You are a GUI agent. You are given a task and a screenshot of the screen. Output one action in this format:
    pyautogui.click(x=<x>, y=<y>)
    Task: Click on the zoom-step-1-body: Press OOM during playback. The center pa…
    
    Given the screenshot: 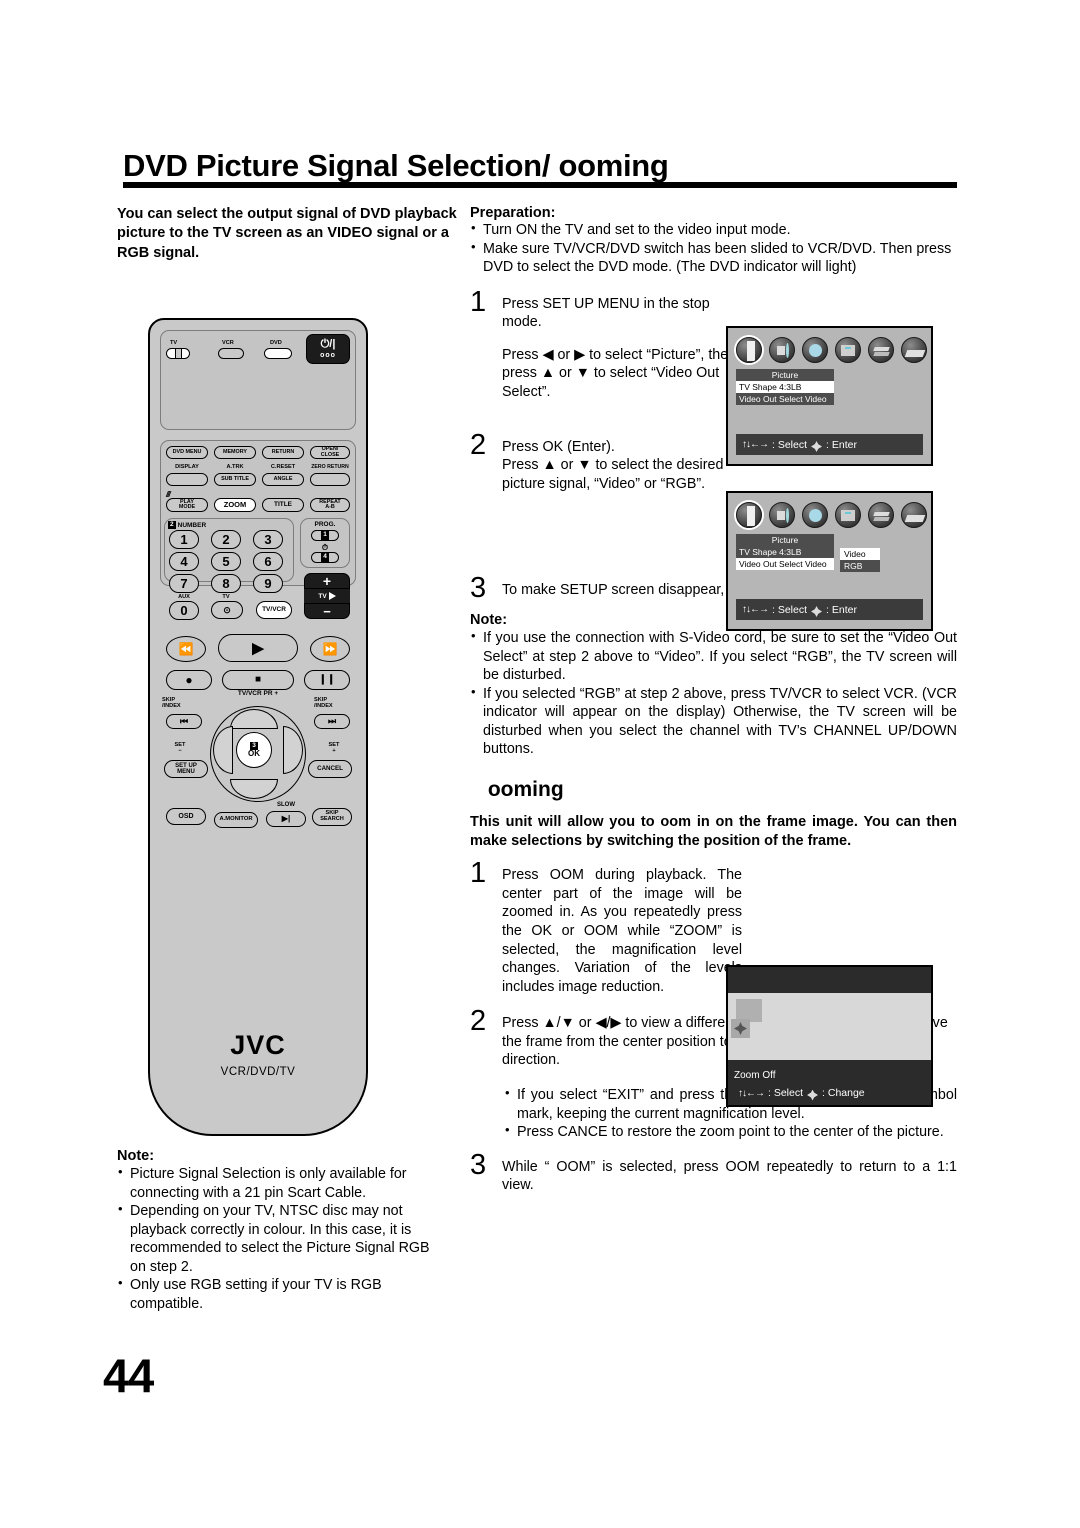 What is the action you would take?
    pyautogui.click(x=622, y=931)
    